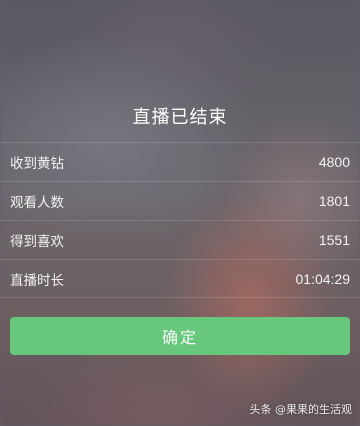 The image size is (360, 426). I want to click on stat-value: 01:04:29, so click(323, 278).